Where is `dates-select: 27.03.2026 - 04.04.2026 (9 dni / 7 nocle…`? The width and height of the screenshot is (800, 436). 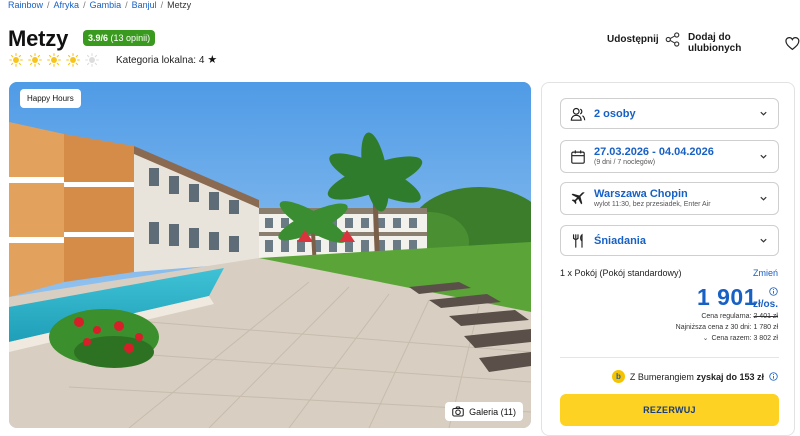
dates-select: 27.03.2026 - 04.04.2026 (9 dni / 7 nocle… is located at coordinates (669, 156).